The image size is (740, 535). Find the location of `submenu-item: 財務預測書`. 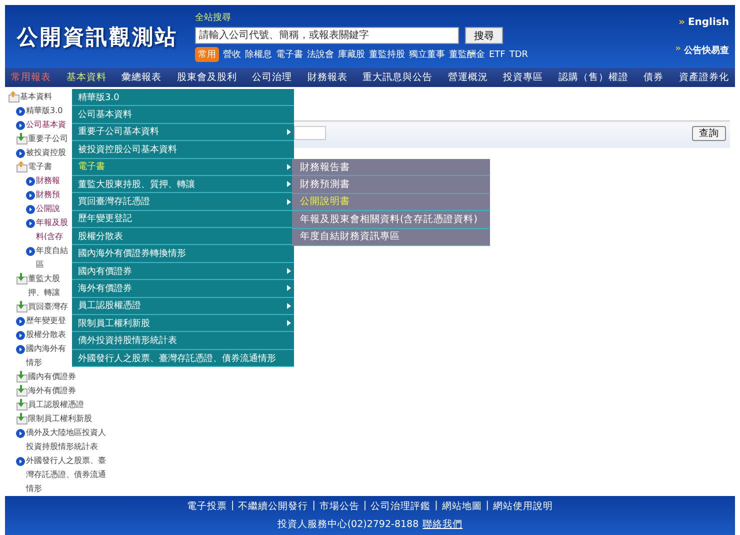

submenu-item: 財務預測書 is located at coordinates (391, 185).